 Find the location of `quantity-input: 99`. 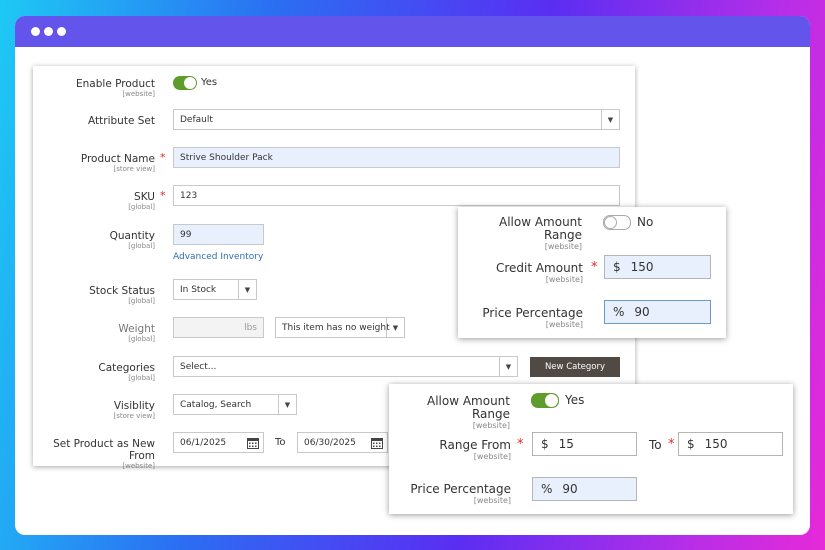

quantity-input: 99 is located at coordinates (218, 234).